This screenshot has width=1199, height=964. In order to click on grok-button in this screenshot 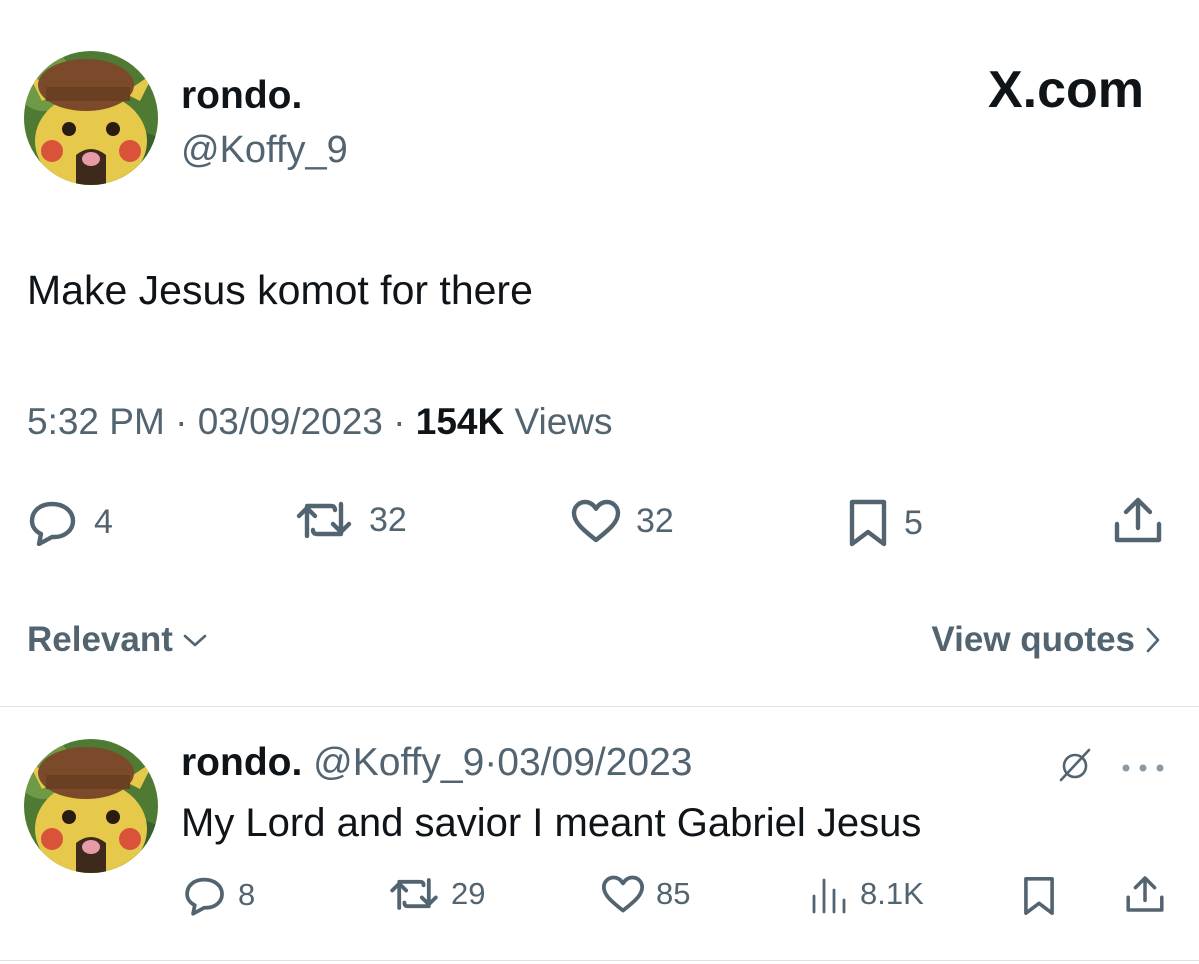, I will do `click(1075, 767)`.